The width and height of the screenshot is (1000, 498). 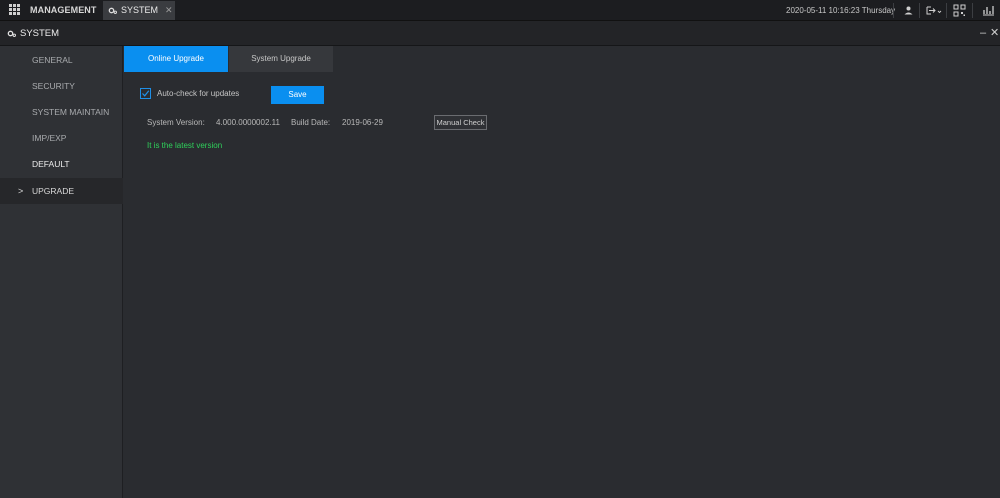 I want to click on sidebar-item-default: DEFAULT, so click(x=61, y=164).